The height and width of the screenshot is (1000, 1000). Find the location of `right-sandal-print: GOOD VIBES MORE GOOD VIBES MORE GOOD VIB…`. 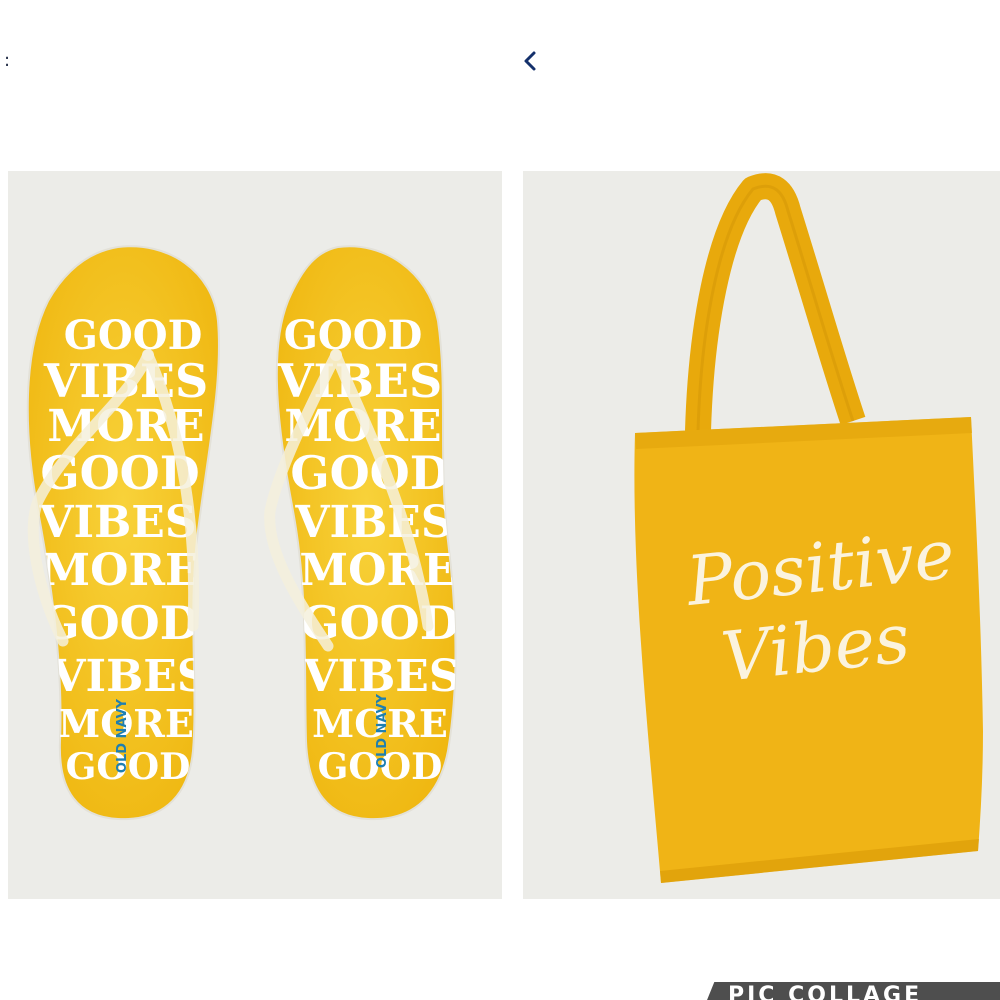

right-sandal-print: GOOD VIBES MORE GOOD VIBES MORE GOOD VIB… is located at coordinates (366, 550).